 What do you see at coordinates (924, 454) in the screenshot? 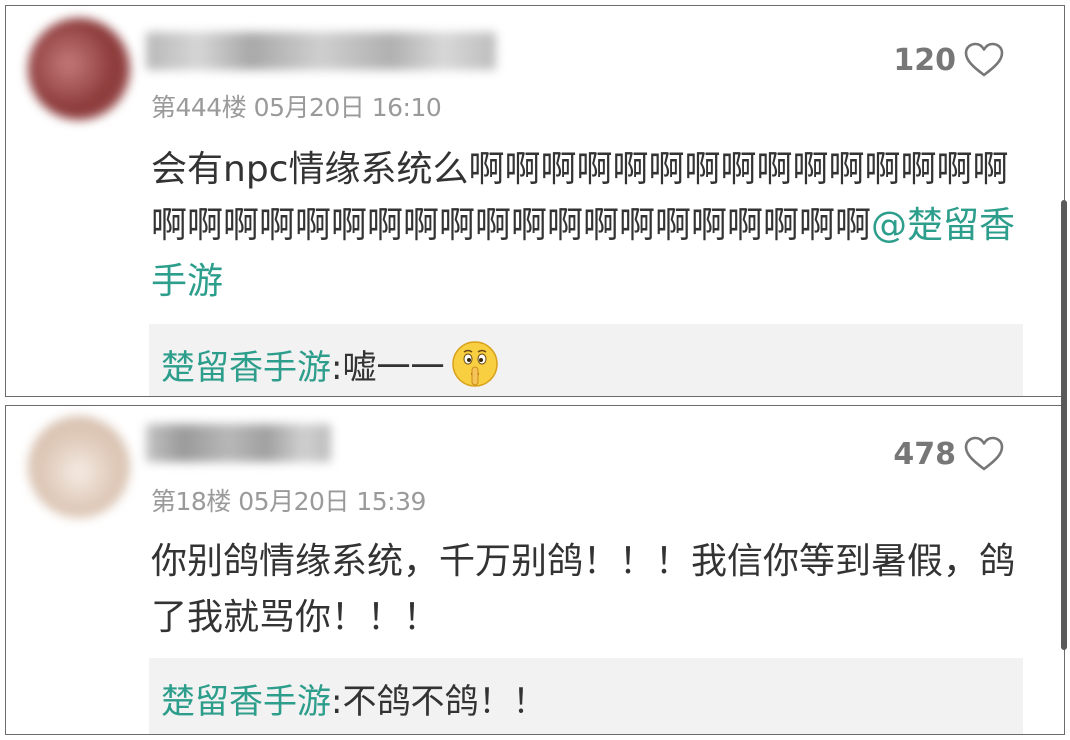
I see `like-count: 478` at bounding box center [924, 454].